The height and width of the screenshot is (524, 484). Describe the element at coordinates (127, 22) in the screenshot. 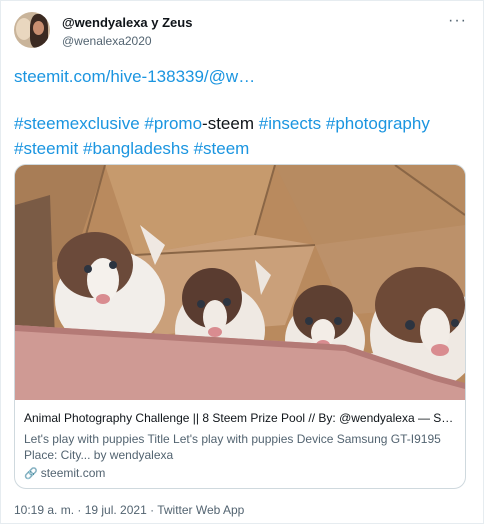

I see `display-name: @wendyalexa y Zeus` at that location.